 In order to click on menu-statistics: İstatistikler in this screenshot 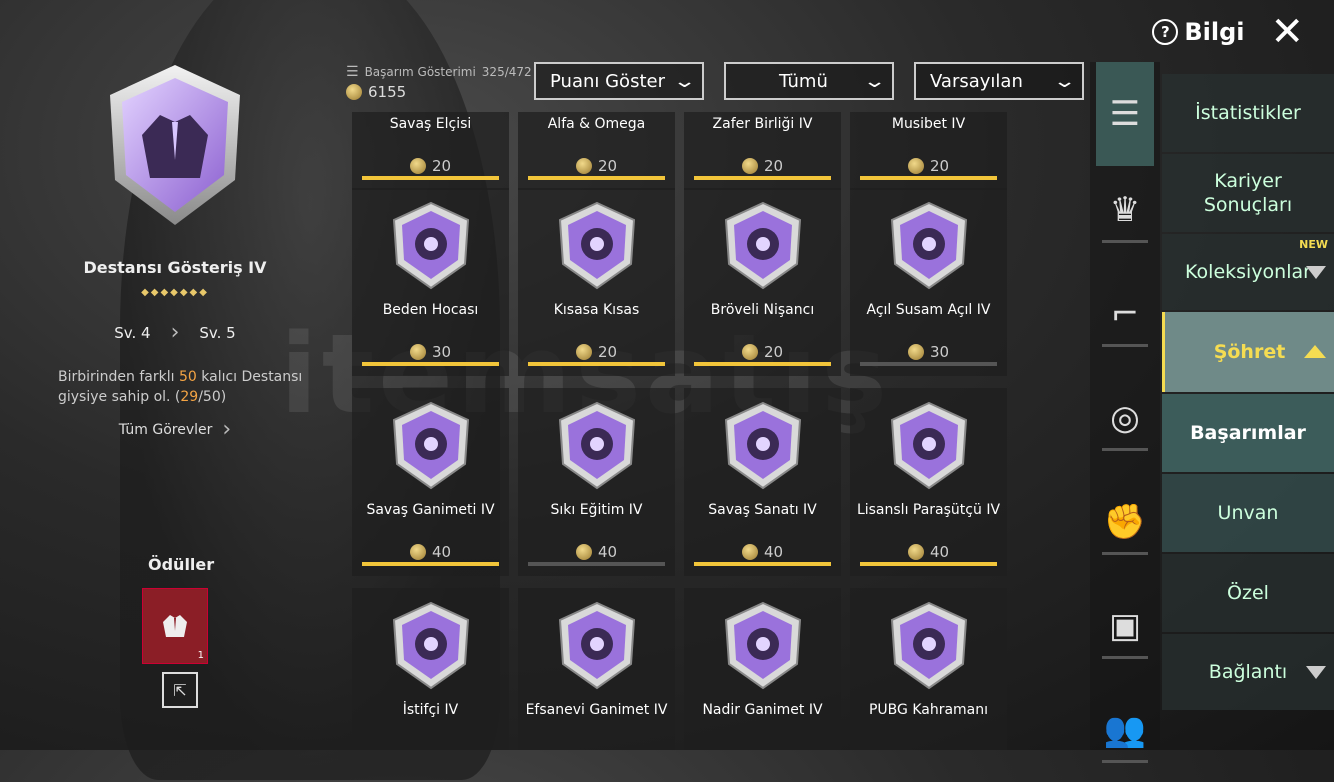, I will do `click(1248, 113)`.